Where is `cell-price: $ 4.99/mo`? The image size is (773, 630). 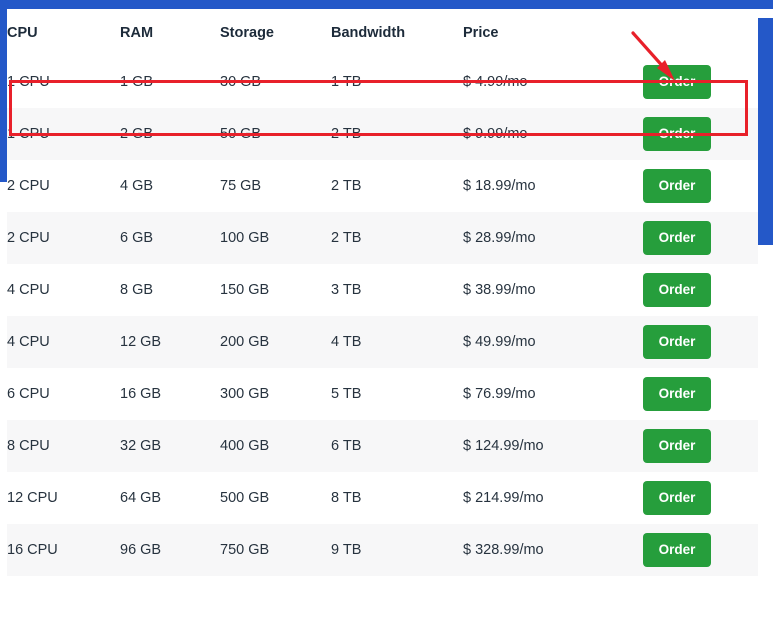 cell-price: $ 4.99/mo is located at coordinates (495, 82).